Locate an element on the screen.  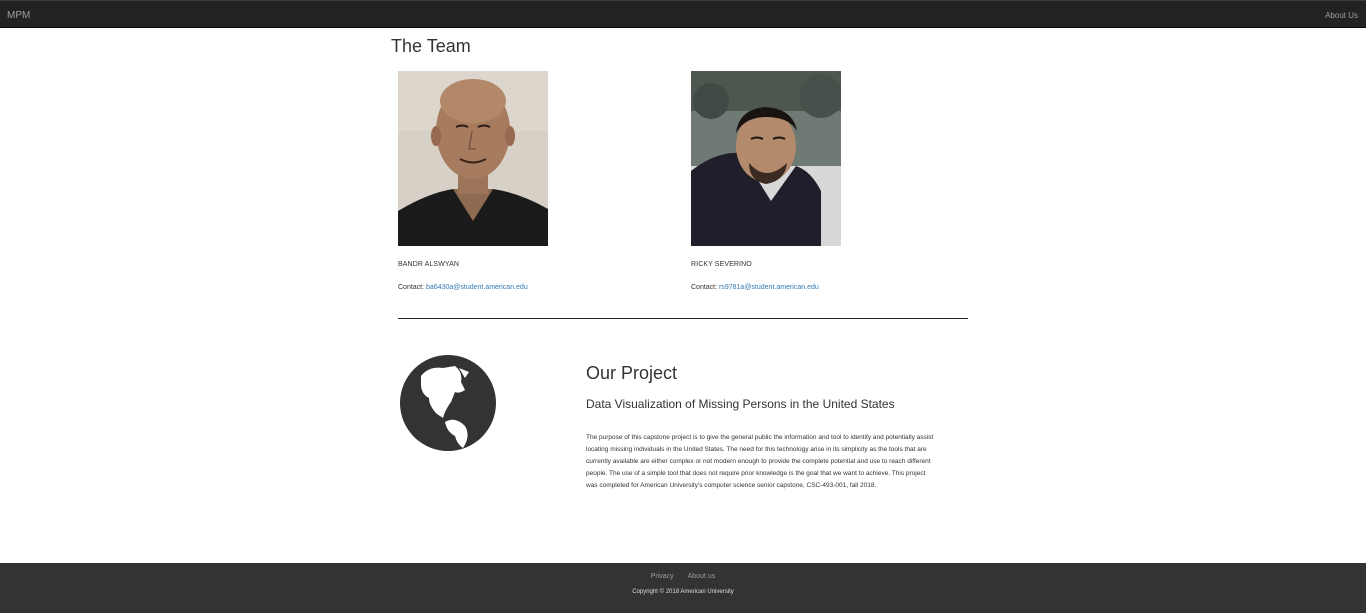
member-contact: Contact: rs9781a@student.american.edu is located at coordinates (755, 287).